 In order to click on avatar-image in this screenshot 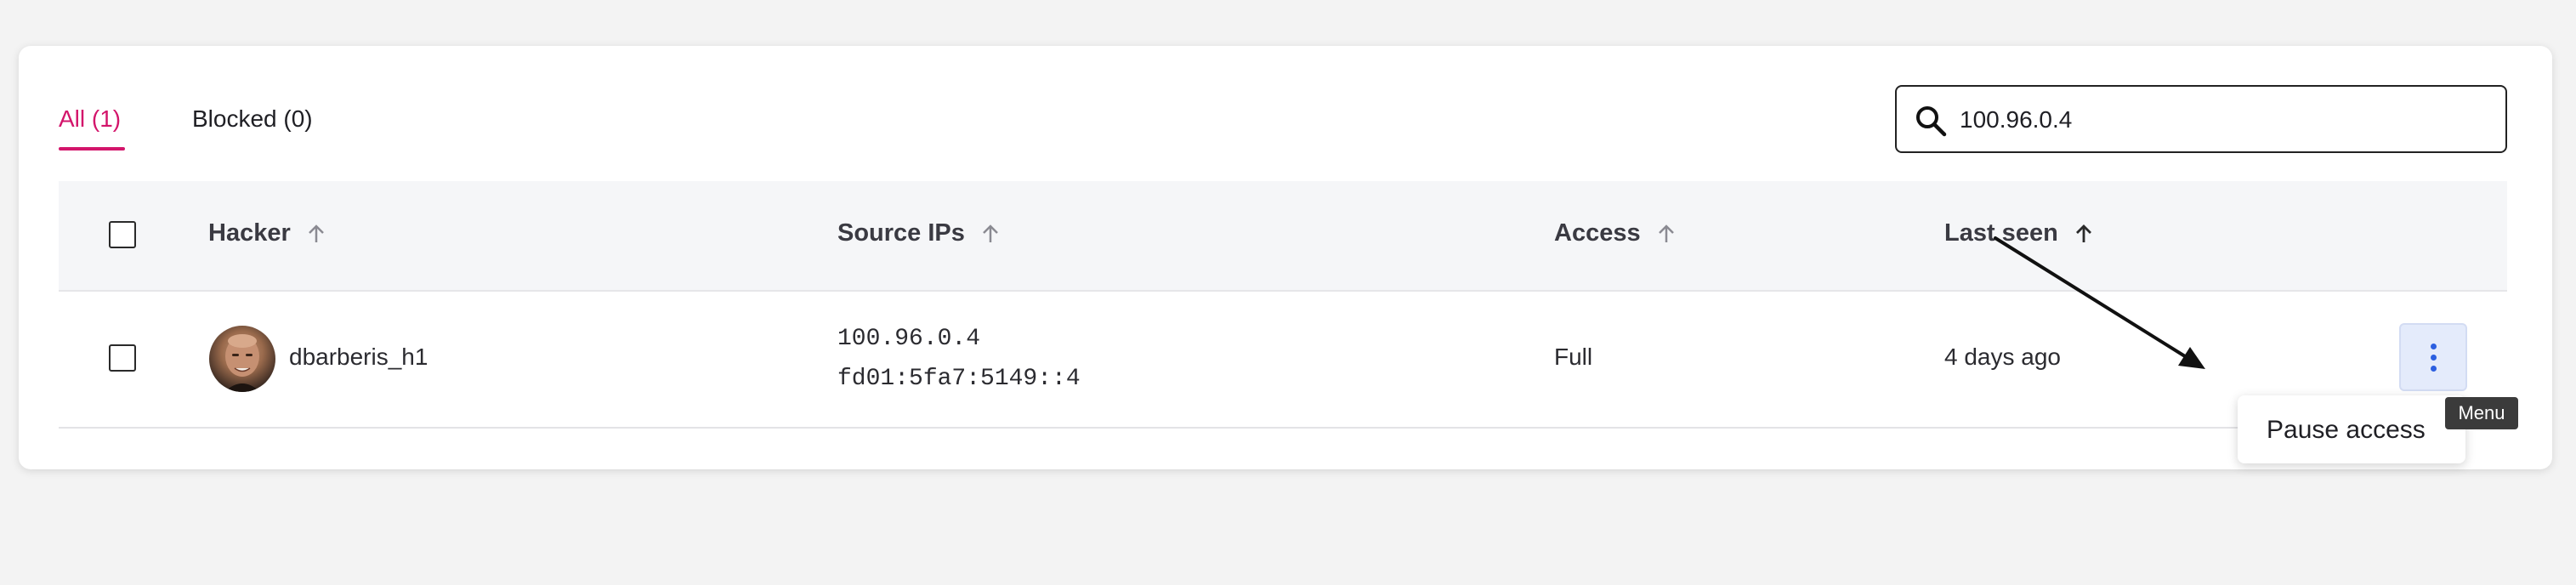, I will do `click(242, 363)`.